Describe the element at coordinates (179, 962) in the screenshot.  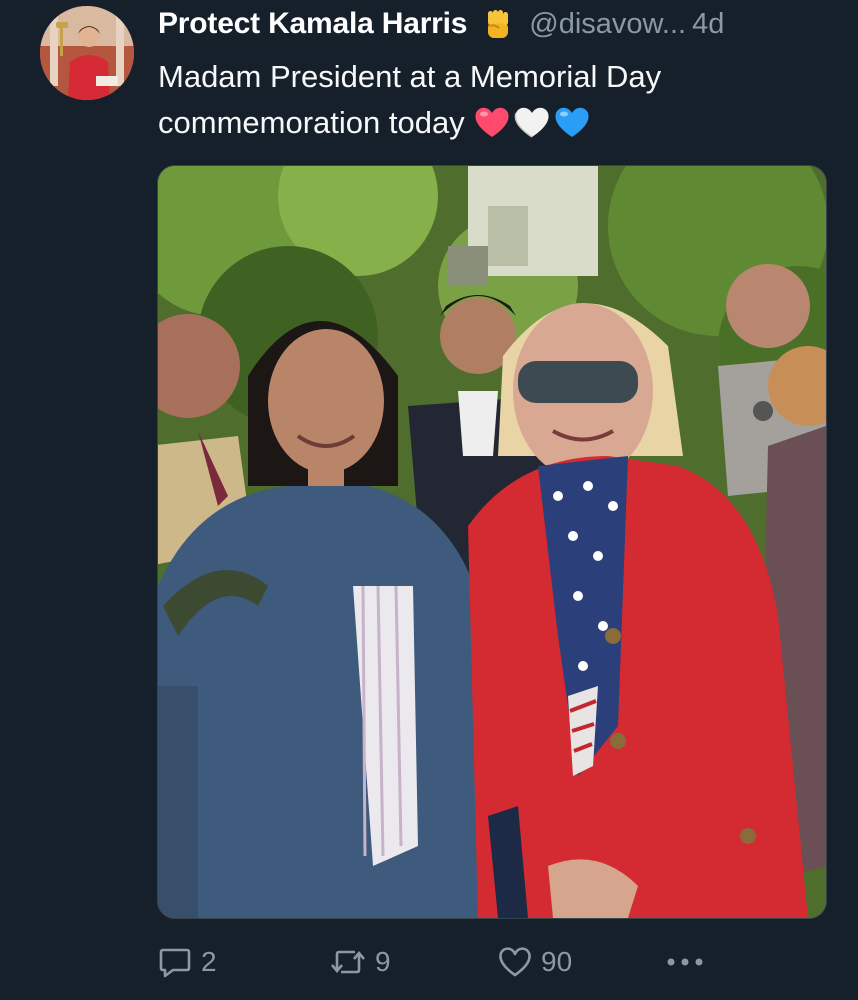
I see `reply-icon` at that location.